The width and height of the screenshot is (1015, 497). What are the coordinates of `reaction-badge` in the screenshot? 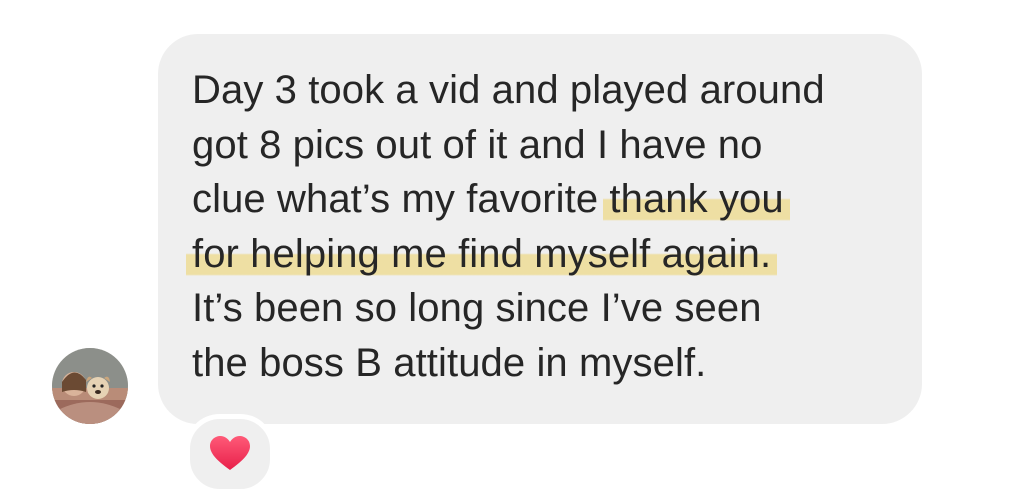 It's located at (230, 454).